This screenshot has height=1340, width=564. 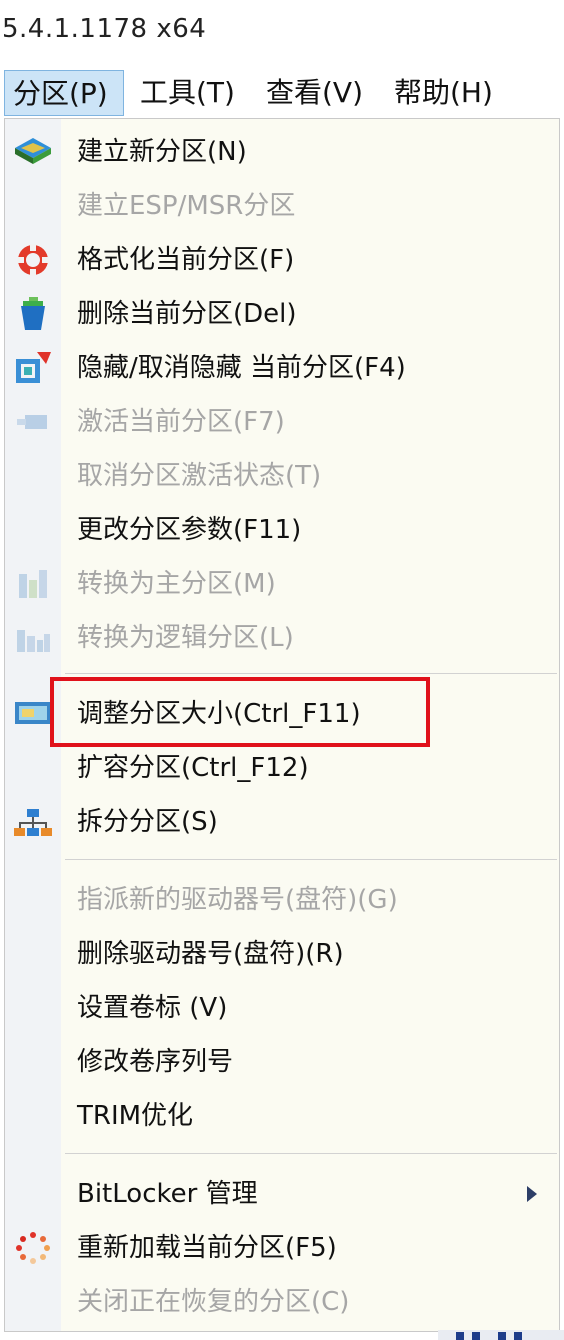 What do you see at coordinates (282, 530) in the screenshot?
I see `menu-item-change-params: 更改分区参数(F11)` at bounding box center [282, 530].